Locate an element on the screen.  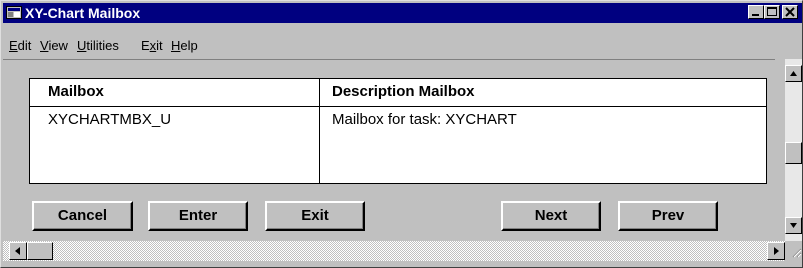
close-button is located at coordinates (790, 12).